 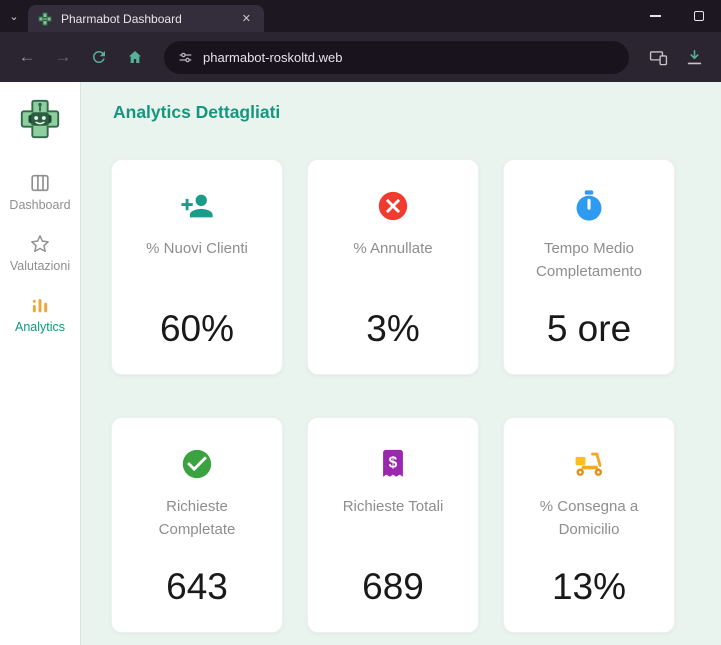 I want to click on stat-card-tempo-medio: Tempo Medio Completamento 5 ore, so click(x=589, y=267).